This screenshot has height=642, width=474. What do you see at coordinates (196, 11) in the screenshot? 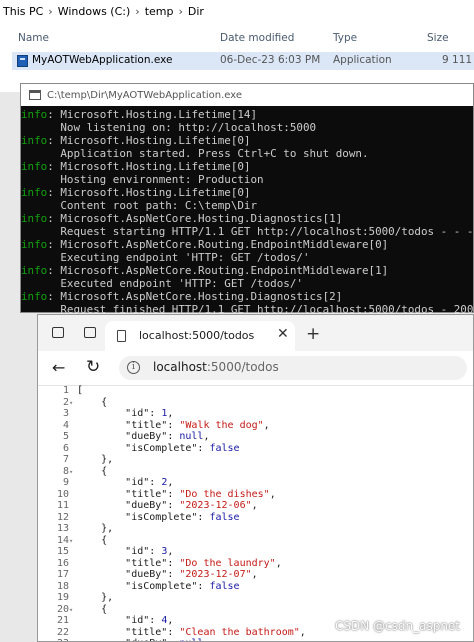
I see `breadcrumb-dir: Dir` at bounding box center [196, 11].